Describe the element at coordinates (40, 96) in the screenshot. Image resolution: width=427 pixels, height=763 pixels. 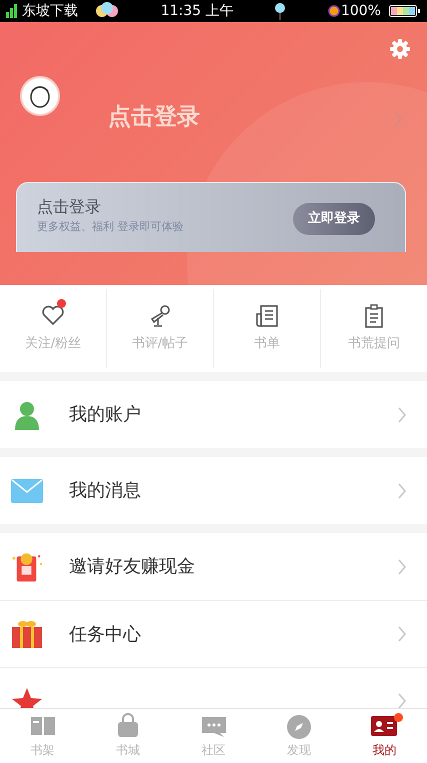
I see `avatar` at that location.